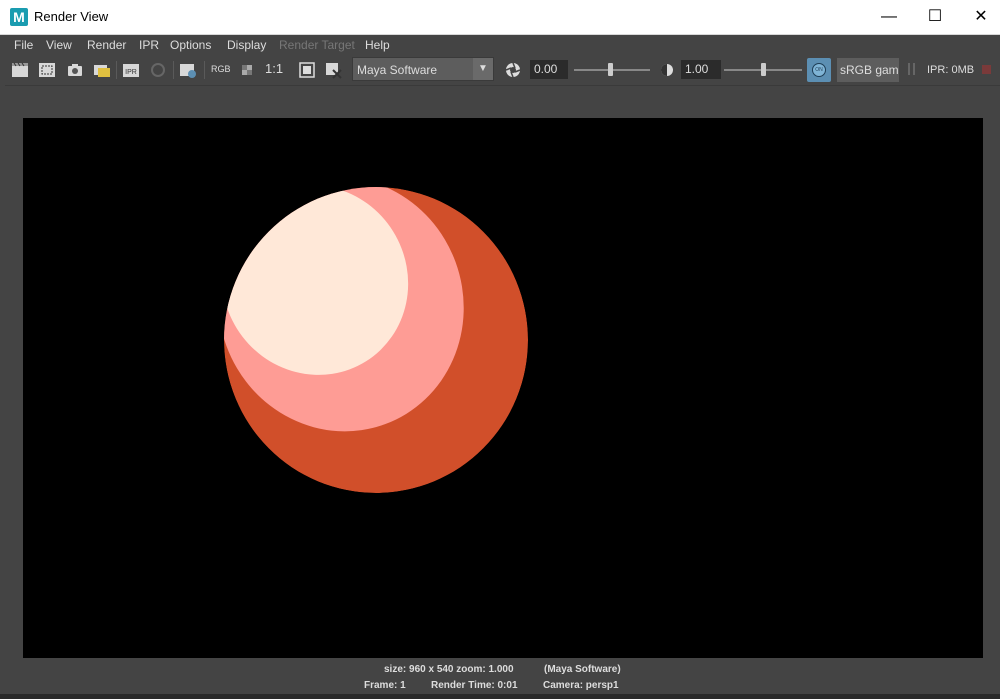  Describe the element at coordinates (397, 70) in the screenshot. I see `renderer-dropdown-value: Maya Software` at that location.